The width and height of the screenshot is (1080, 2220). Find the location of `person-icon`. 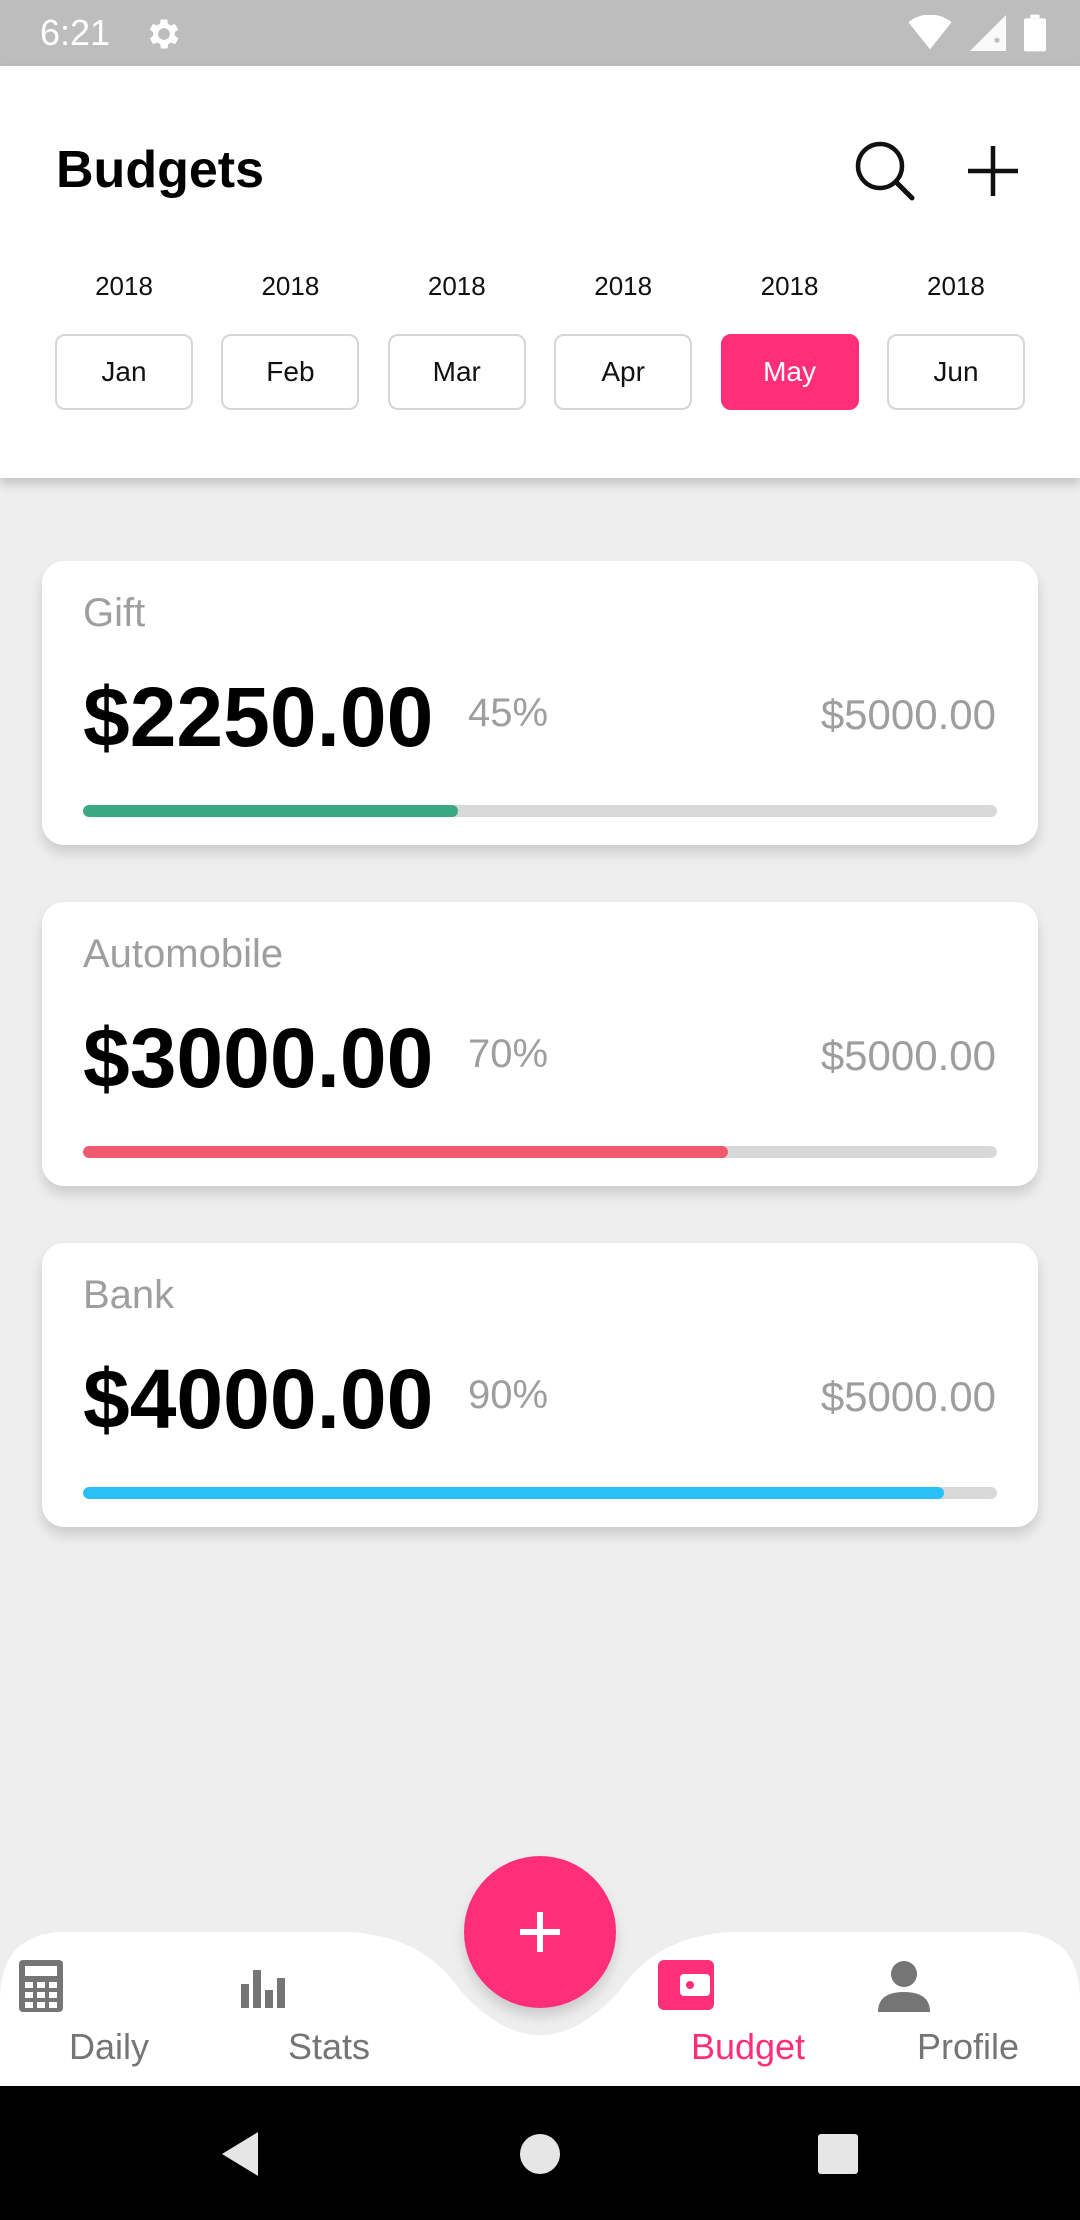

person-icon is located at coordinates (904, 1986).